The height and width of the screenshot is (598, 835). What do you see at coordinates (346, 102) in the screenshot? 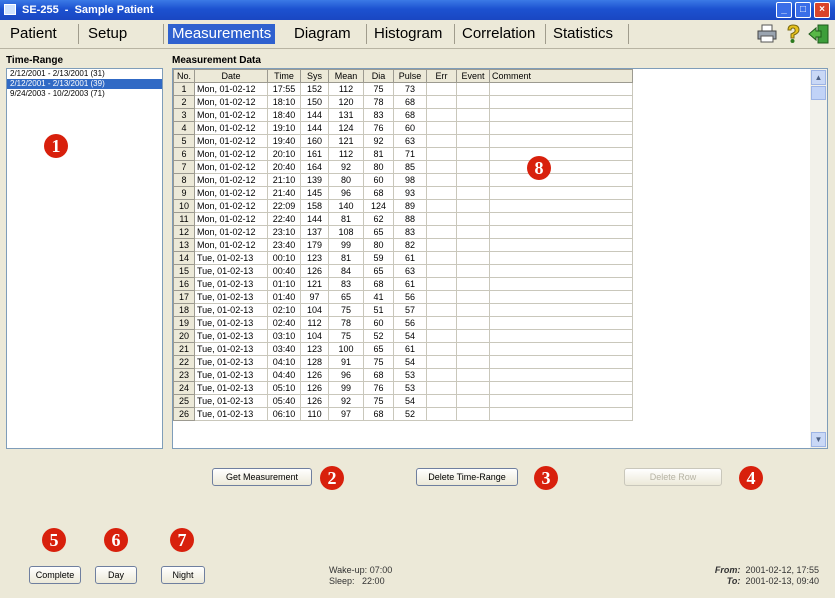
I see `mean-cell: 120` at bounding box center [346, 102].